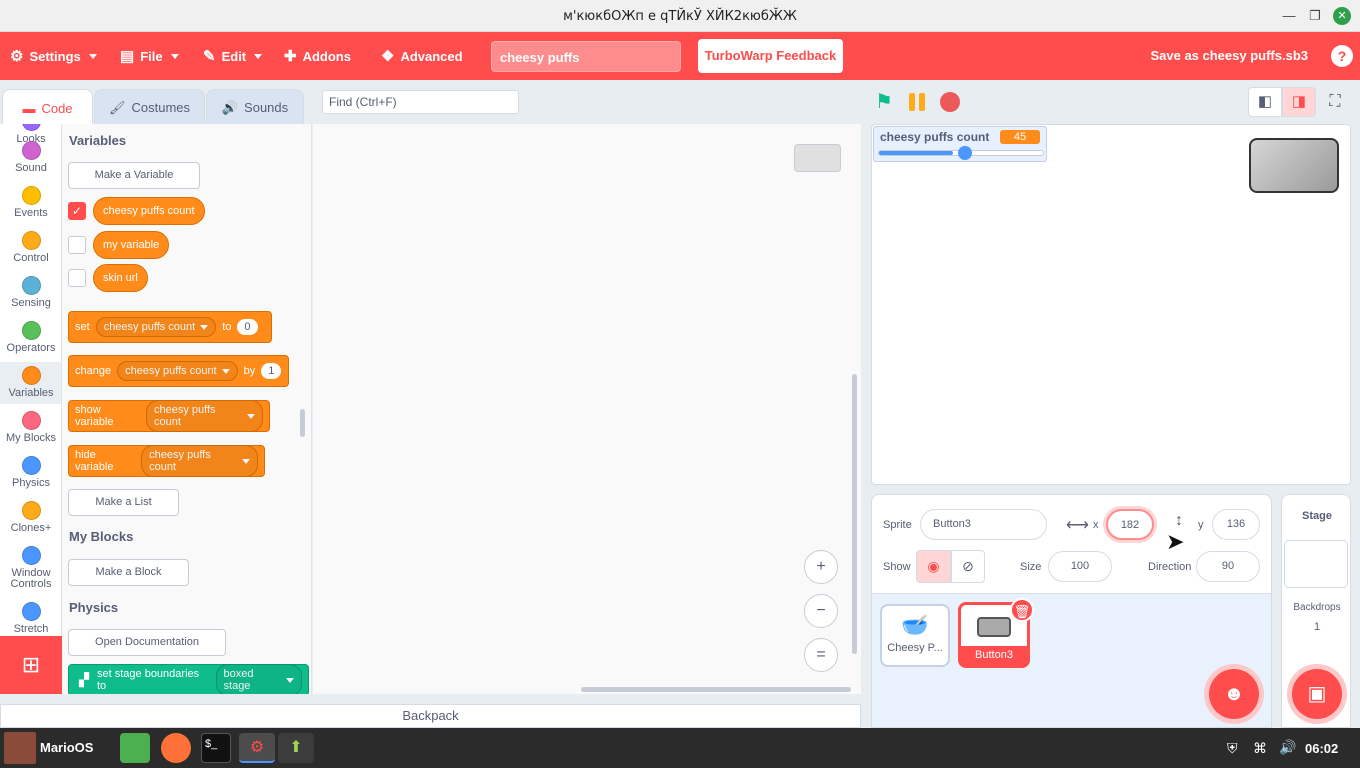  I want to click on category-my-blocks: My Blocks, so click(30, 427).